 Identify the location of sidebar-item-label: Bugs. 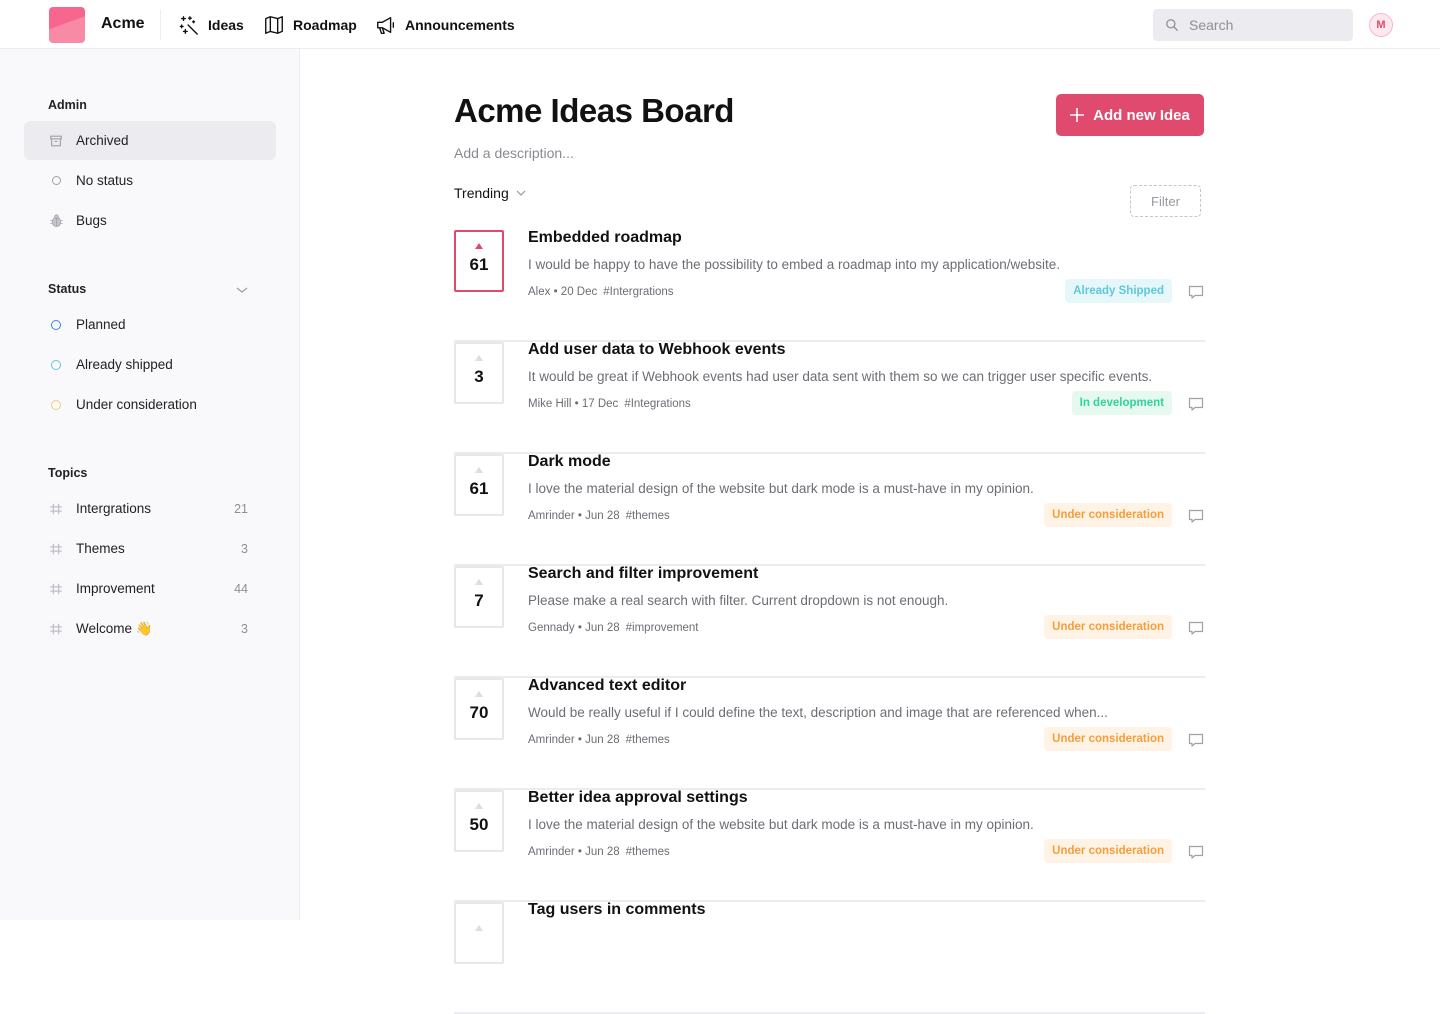
(91, 220).